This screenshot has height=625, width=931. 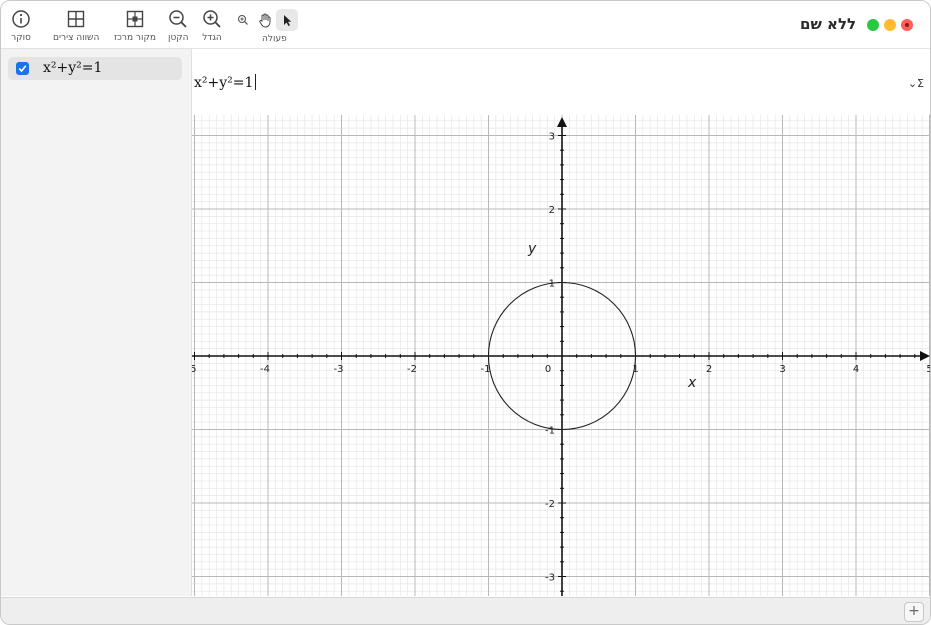 I want to click on close-icon, so click(x=907, y=25).